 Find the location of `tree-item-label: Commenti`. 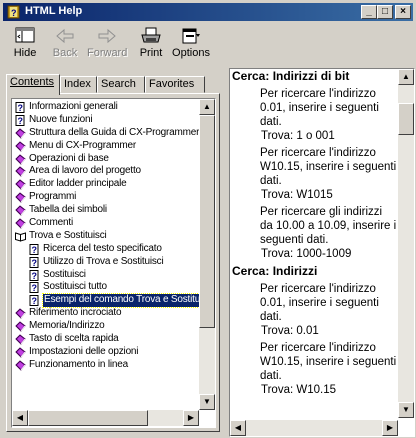

tree-item-label: Commenti is located at coordinates (51, 223).